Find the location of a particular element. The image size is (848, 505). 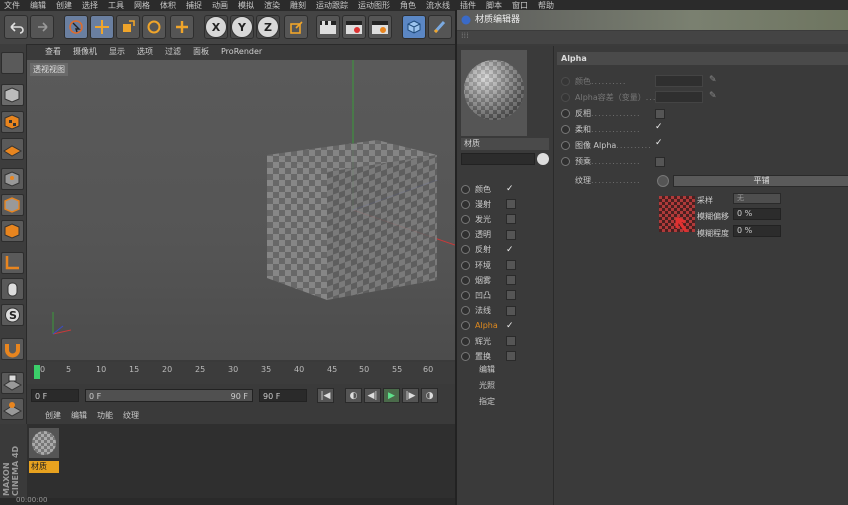

edit-pen-icon: ✎ is located at coordinates (714, 97).